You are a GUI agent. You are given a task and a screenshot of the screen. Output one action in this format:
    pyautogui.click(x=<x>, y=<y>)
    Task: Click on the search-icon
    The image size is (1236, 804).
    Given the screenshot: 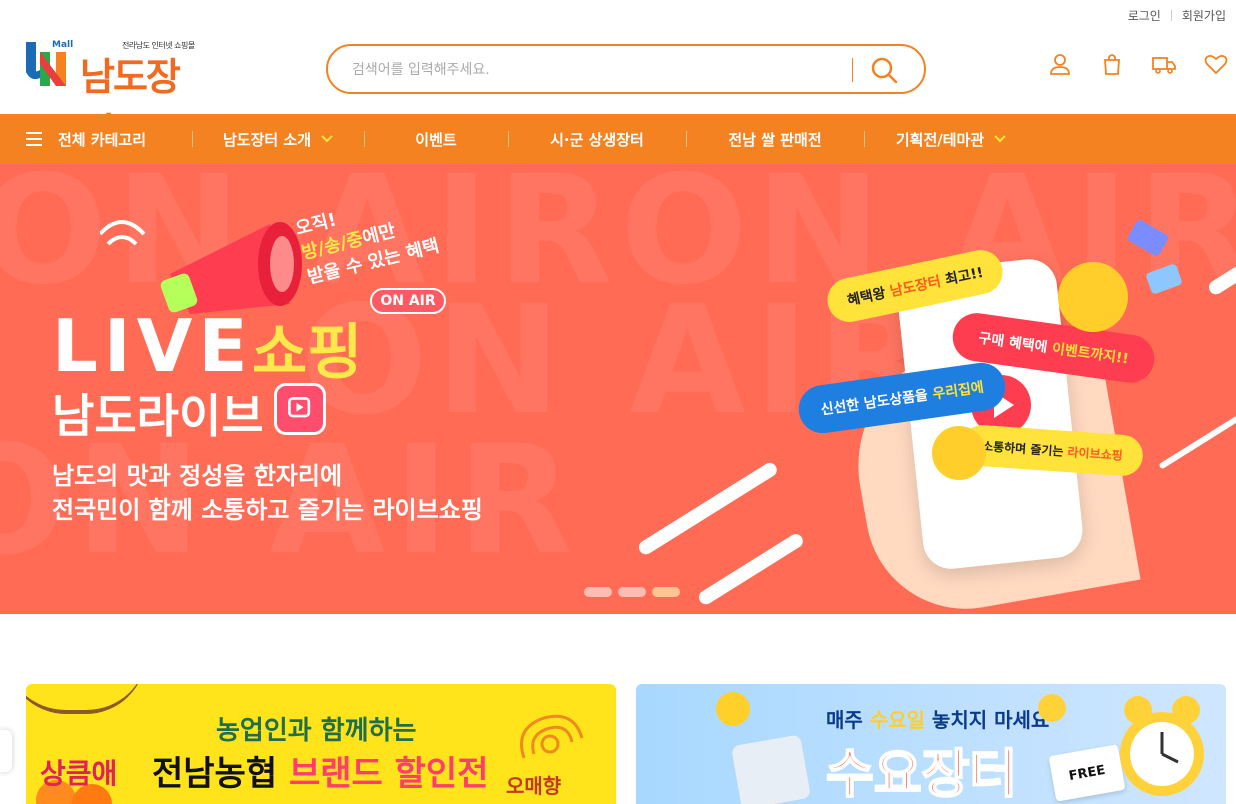 What is the action you would take?
    pyautogui.click(x=885, y=70)
    